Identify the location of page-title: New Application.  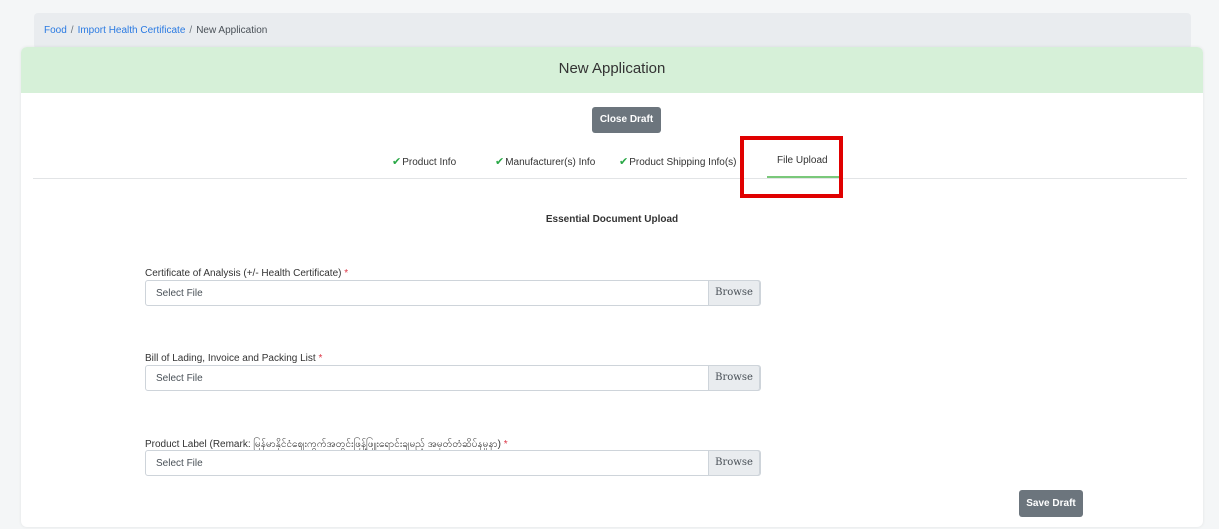
(612, 68).